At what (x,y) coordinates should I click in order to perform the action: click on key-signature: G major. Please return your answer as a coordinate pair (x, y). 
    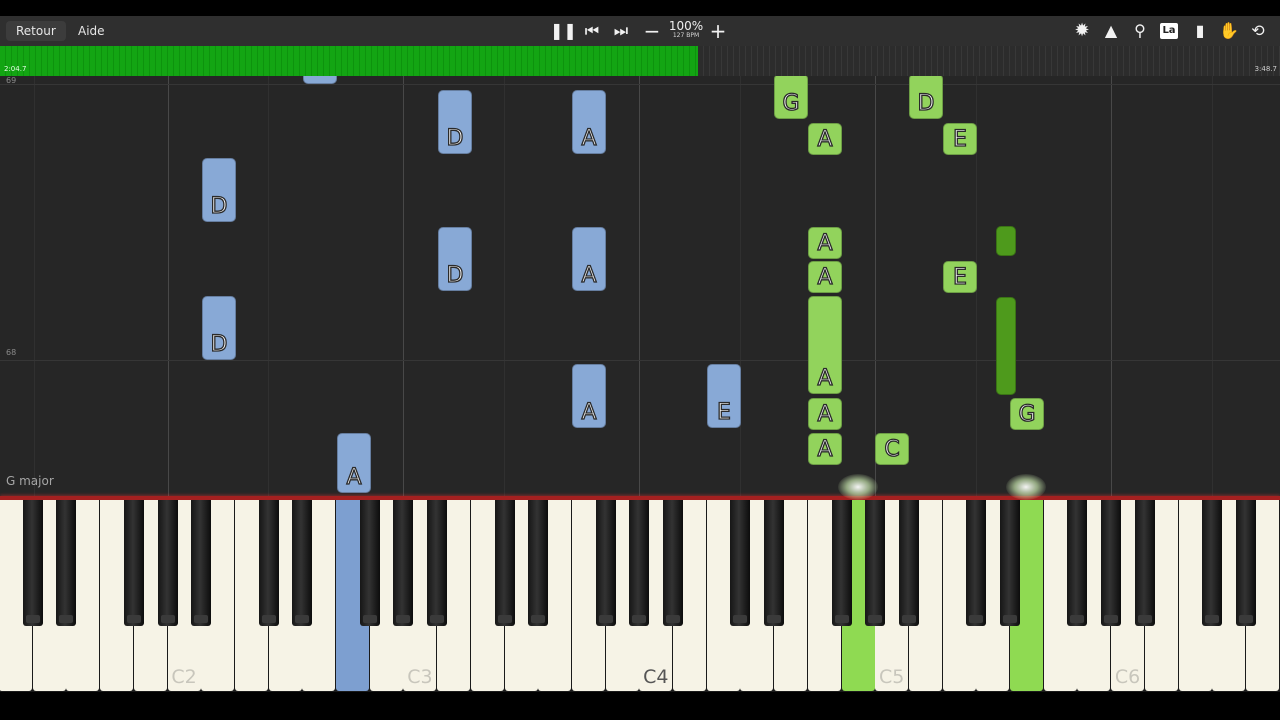
    Looking at the image, I should click on (30, 481).